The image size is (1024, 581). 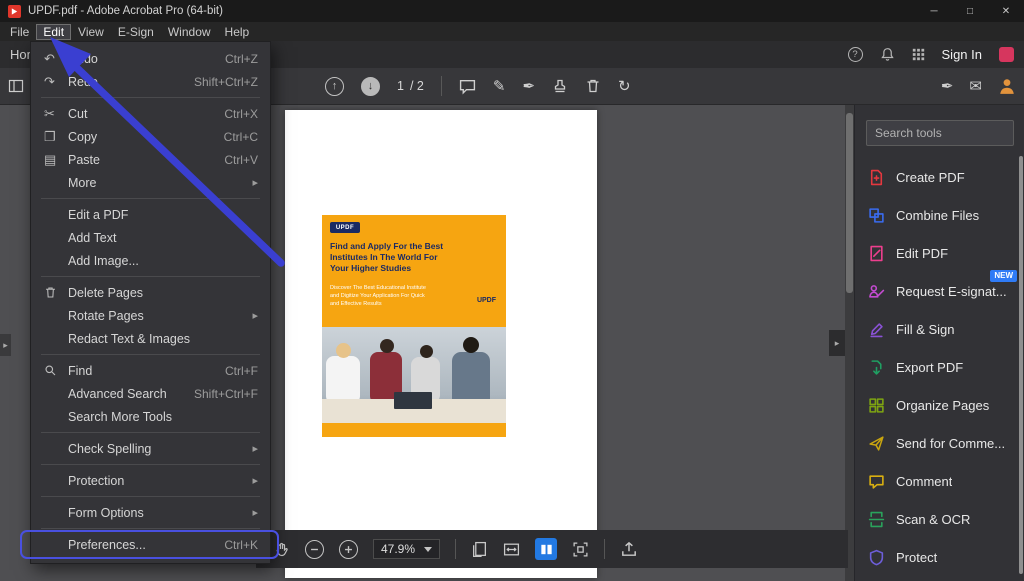 What do you see at coordinates (849, 203) in the screenshot?
I see `scrollbar-thumb` at bounding box center [849, 203].